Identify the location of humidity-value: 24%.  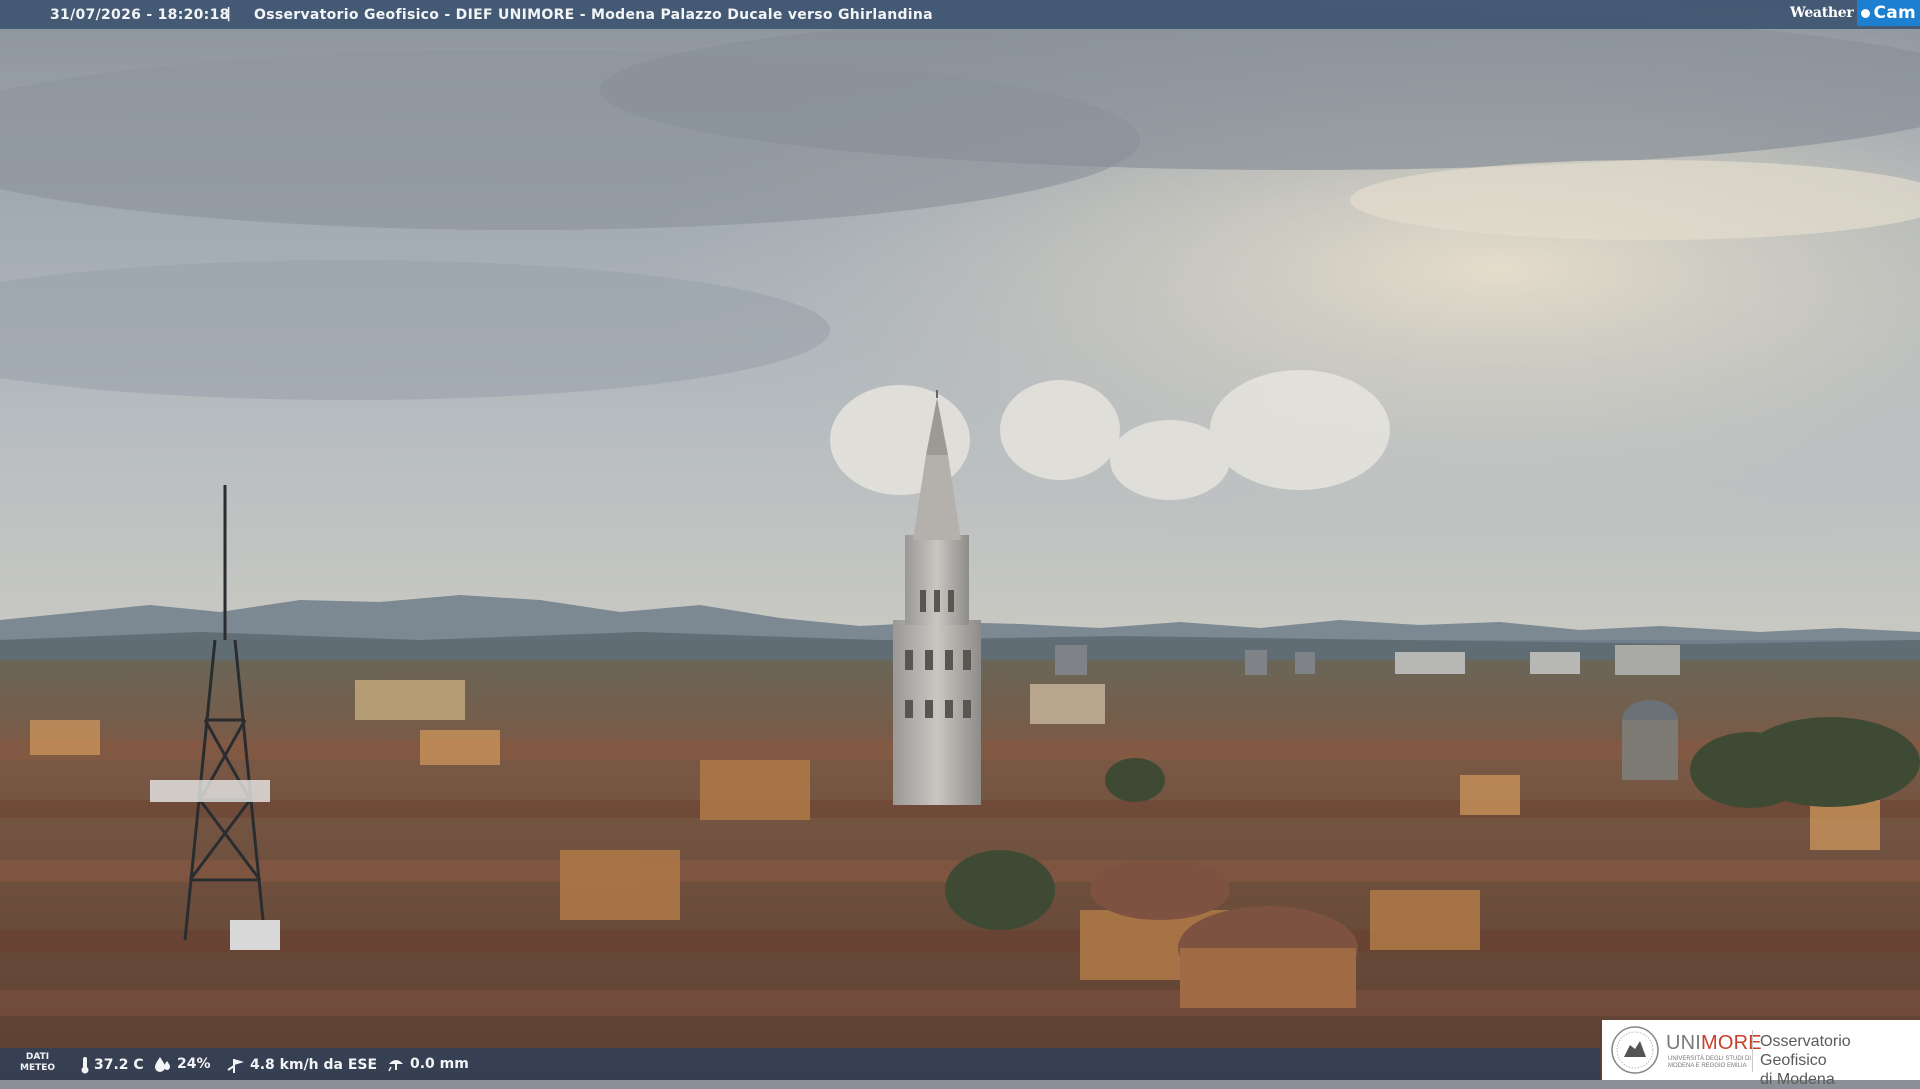
(194, 1064).